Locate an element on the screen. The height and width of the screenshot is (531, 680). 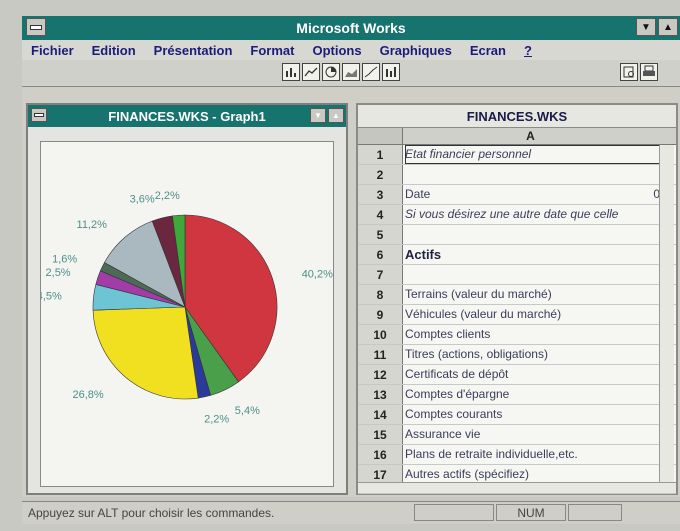
scatter-chart-icon is located at coordinates (371, 72).